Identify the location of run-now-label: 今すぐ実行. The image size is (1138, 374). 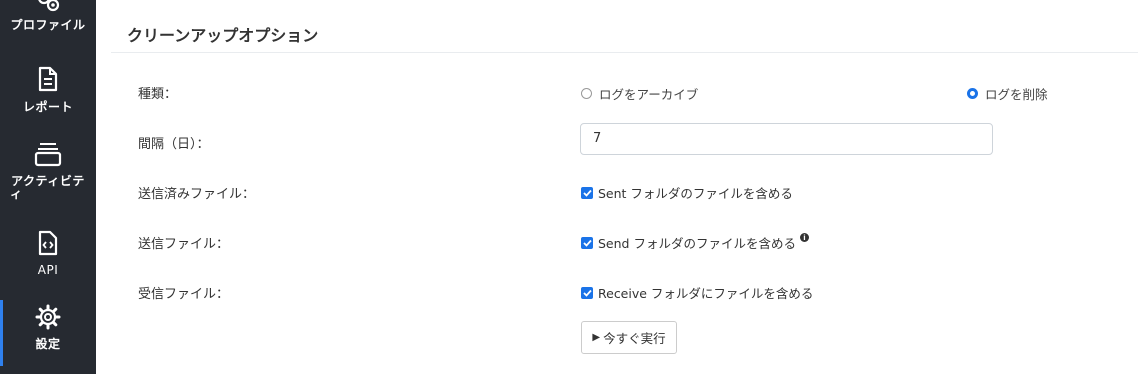
(634, 339).